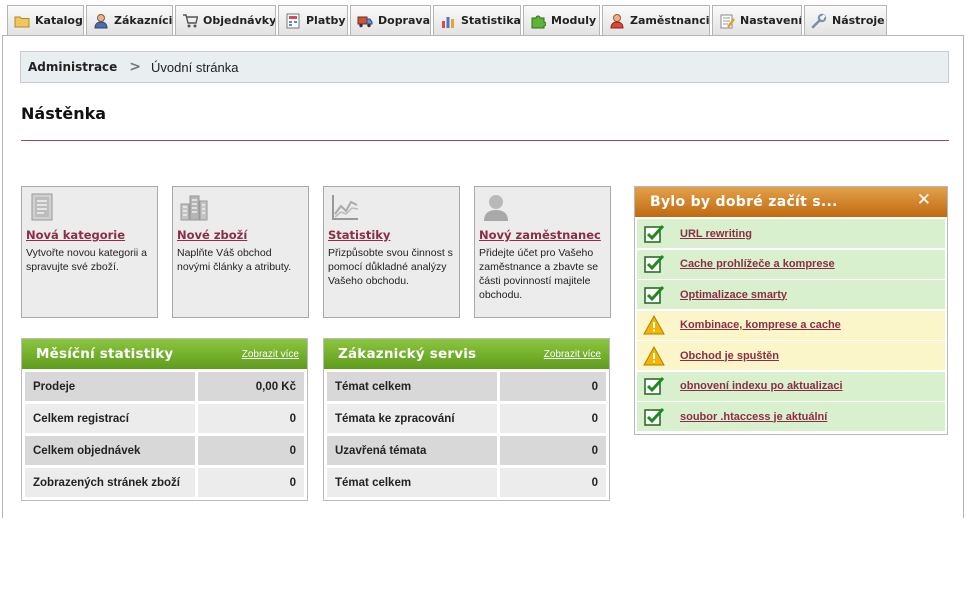 Image resolution: width=980 pixels, height=616 pixels. I want to click on person-icon, so click(496, 207).